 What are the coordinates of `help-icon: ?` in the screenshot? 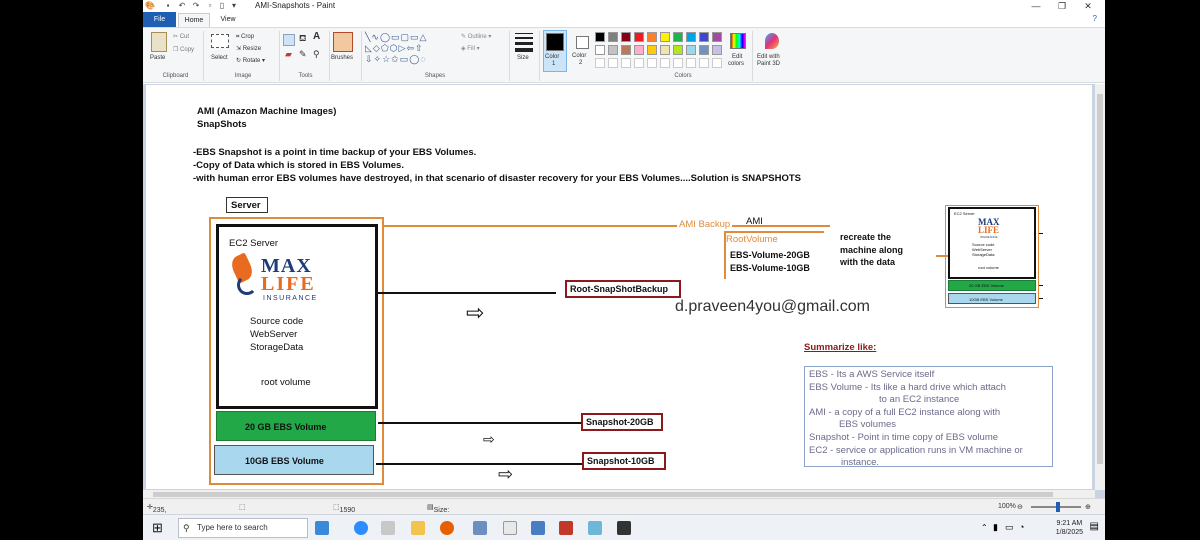 It's located at (1095, 18).